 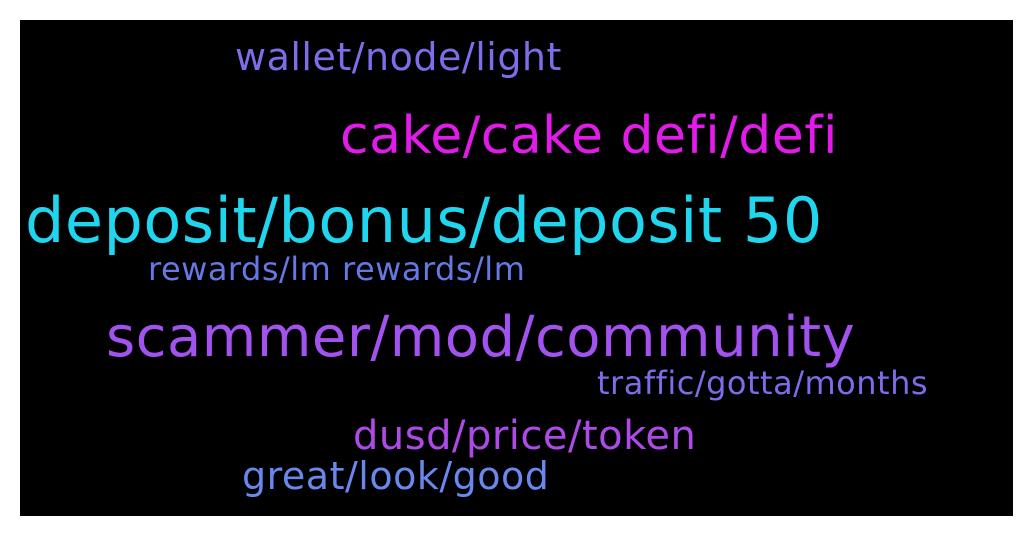 What do you see at coordinates (763, 383) in the screenshot?
I see `word-traffic-gotta-months: traffic/gotta/months` at bounding box center [763, 383].